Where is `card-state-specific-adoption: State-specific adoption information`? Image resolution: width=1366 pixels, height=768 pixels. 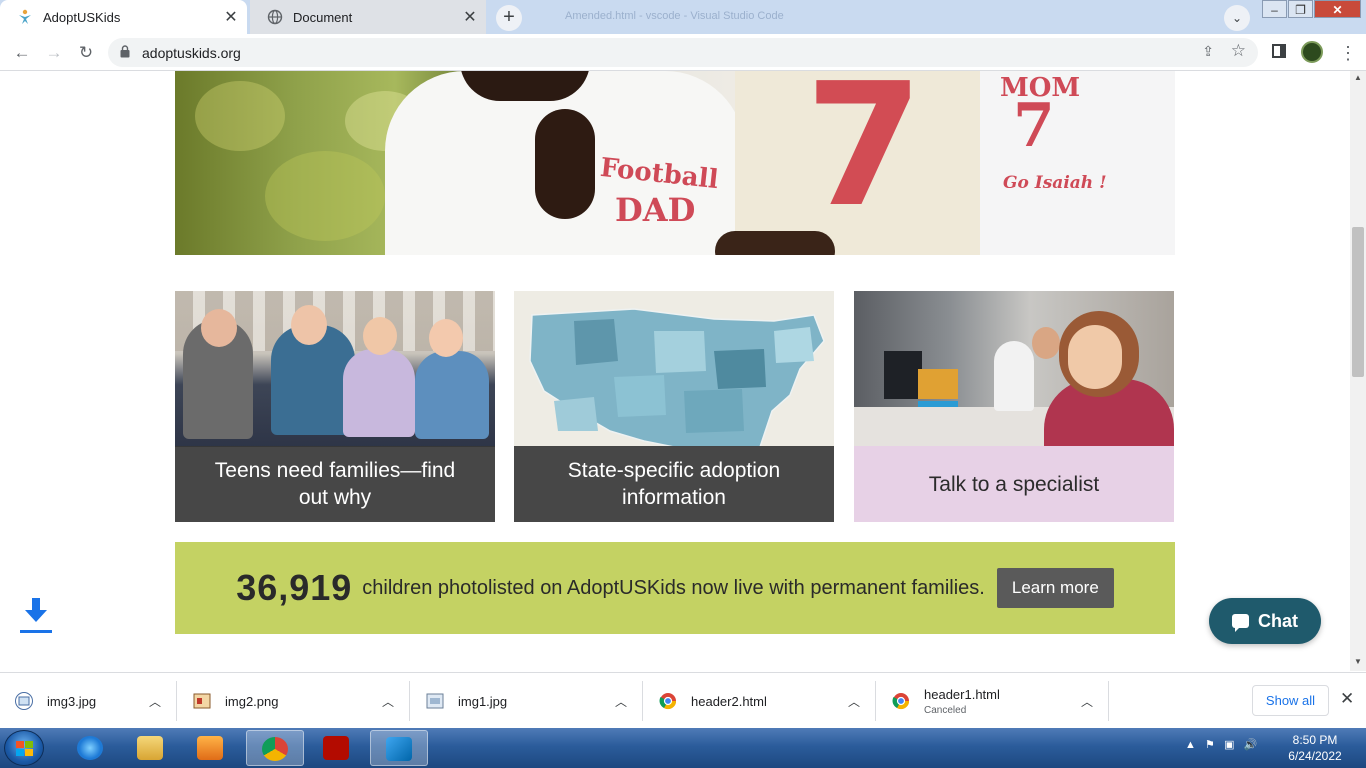
card-state-specific-adoption: State-specific adoption information is located at coordinates (674, 406).